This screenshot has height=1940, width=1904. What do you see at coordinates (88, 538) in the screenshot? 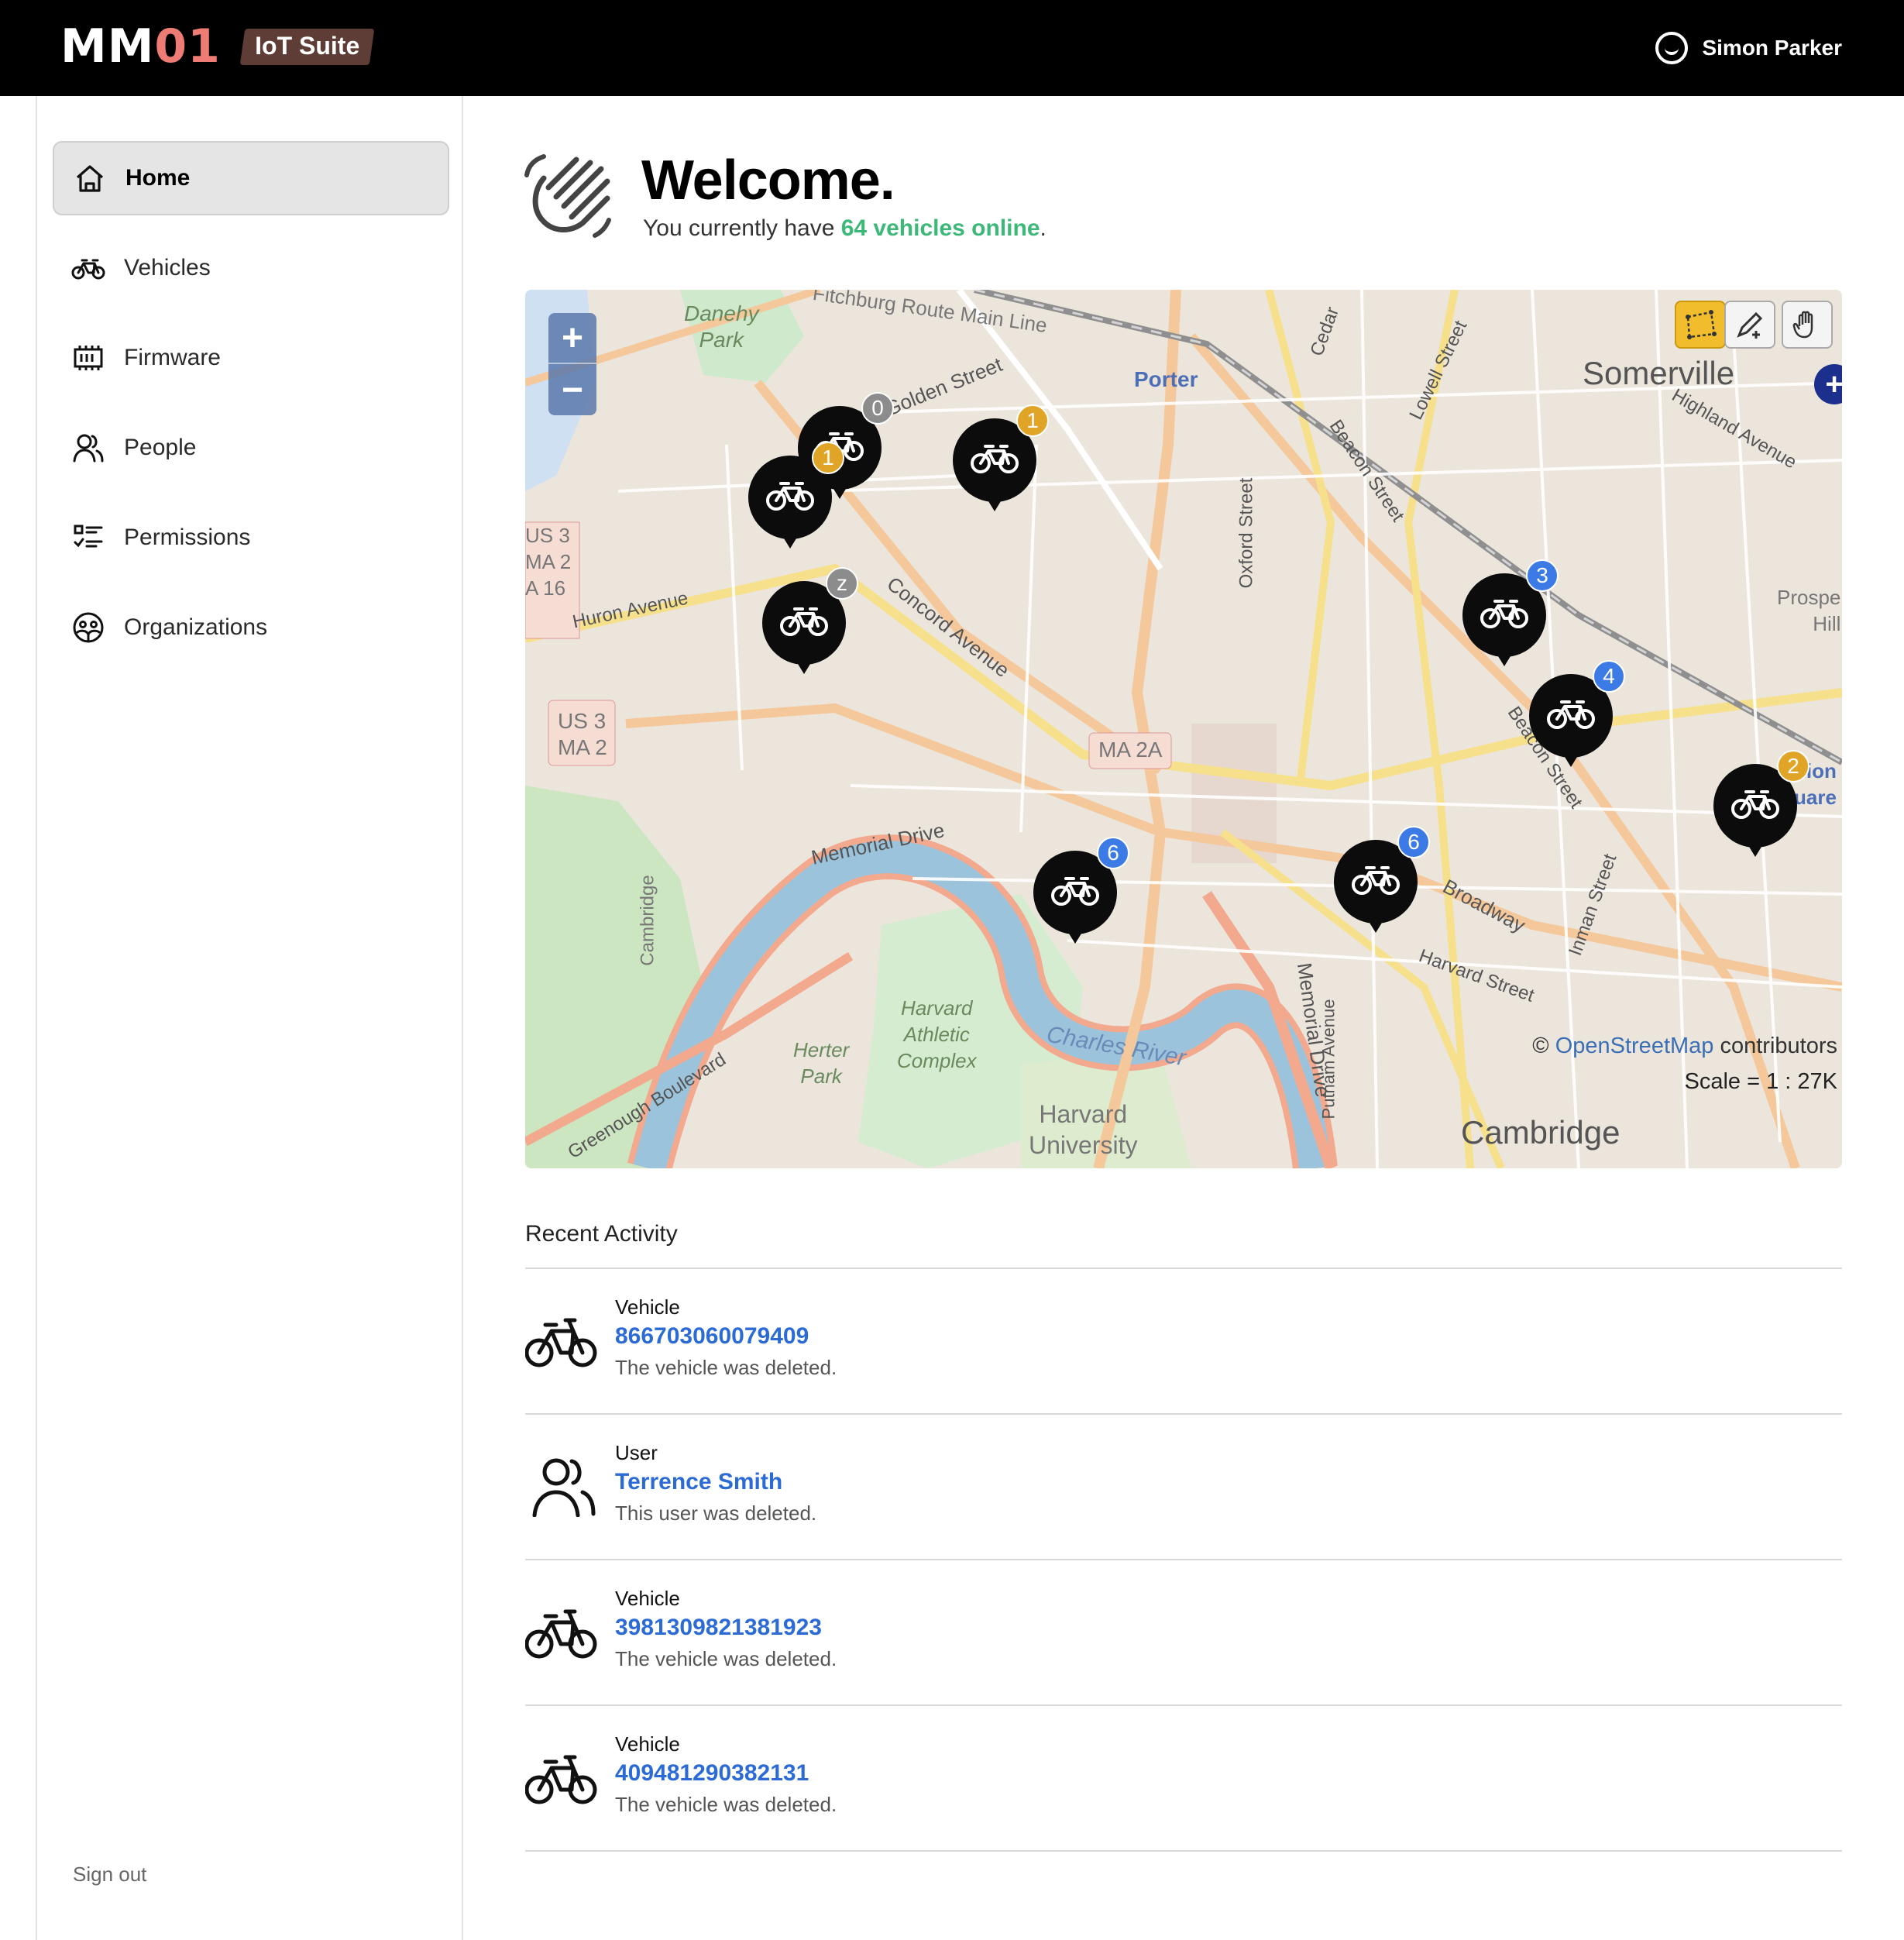
I see `checklist-icon` at bounding box center [88, 538].